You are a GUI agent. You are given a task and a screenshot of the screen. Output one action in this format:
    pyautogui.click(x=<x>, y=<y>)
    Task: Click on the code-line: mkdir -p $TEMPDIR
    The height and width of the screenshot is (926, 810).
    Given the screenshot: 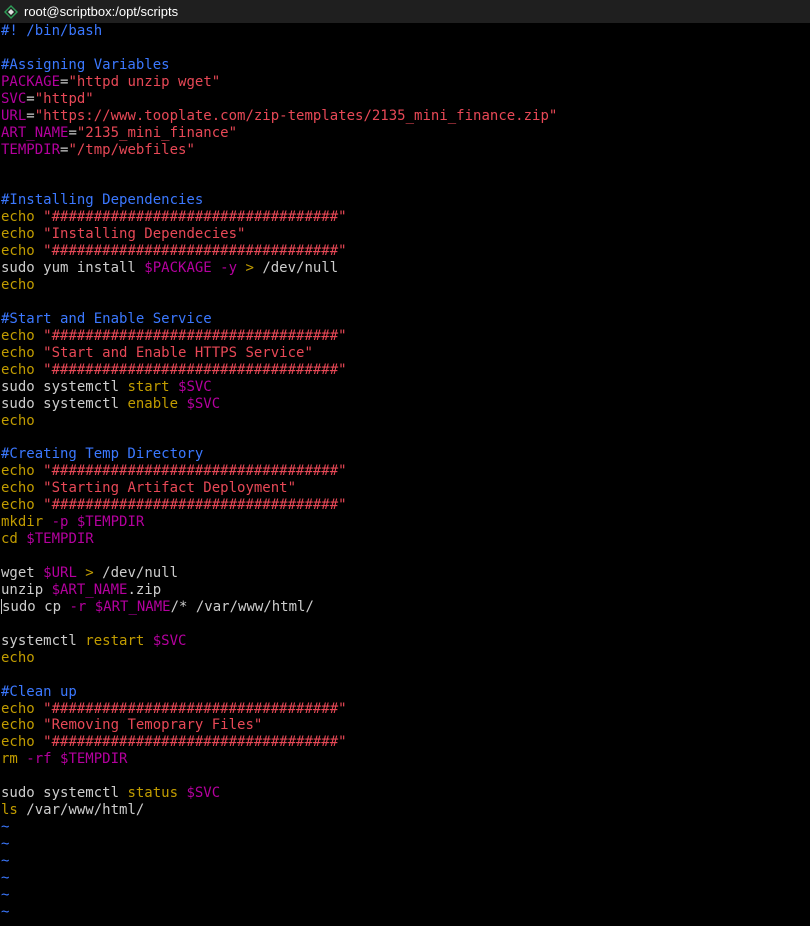 What is the action you would take?
    pyautogui.click(x=405, y=522)
    